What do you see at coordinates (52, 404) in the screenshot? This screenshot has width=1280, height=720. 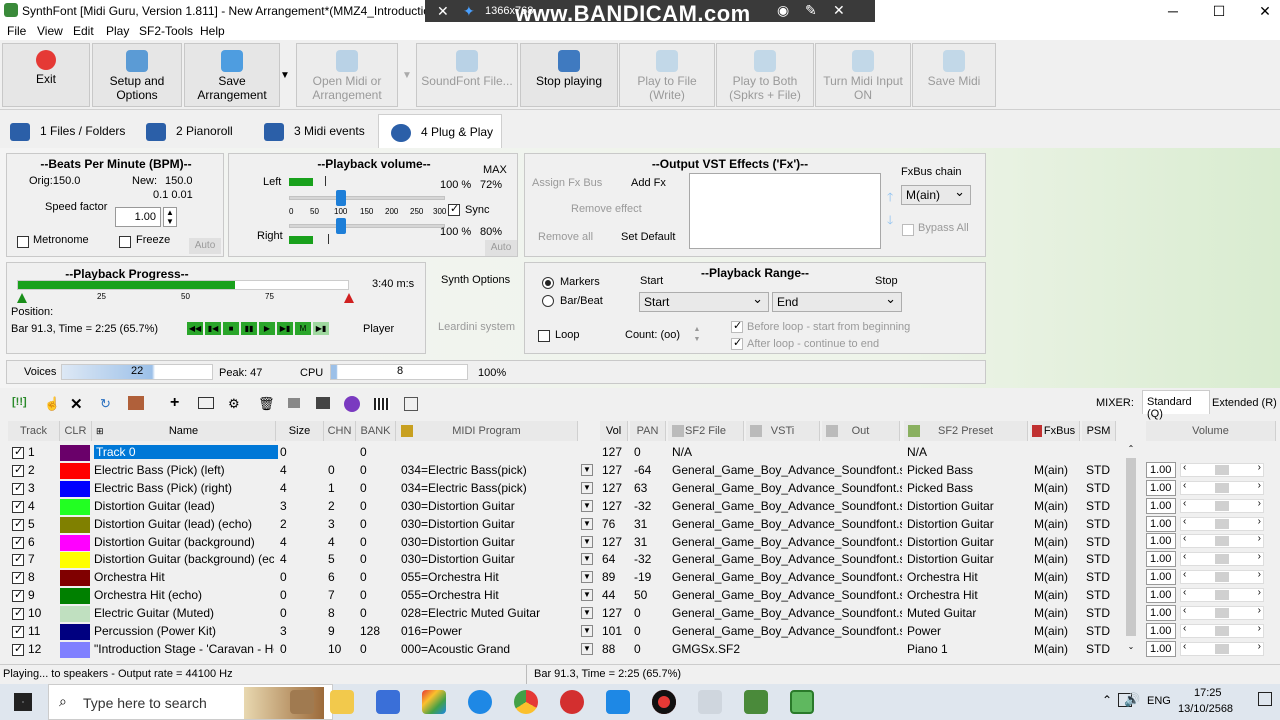 I see `hand-icon: ☝` at bounding box center [52, 404].